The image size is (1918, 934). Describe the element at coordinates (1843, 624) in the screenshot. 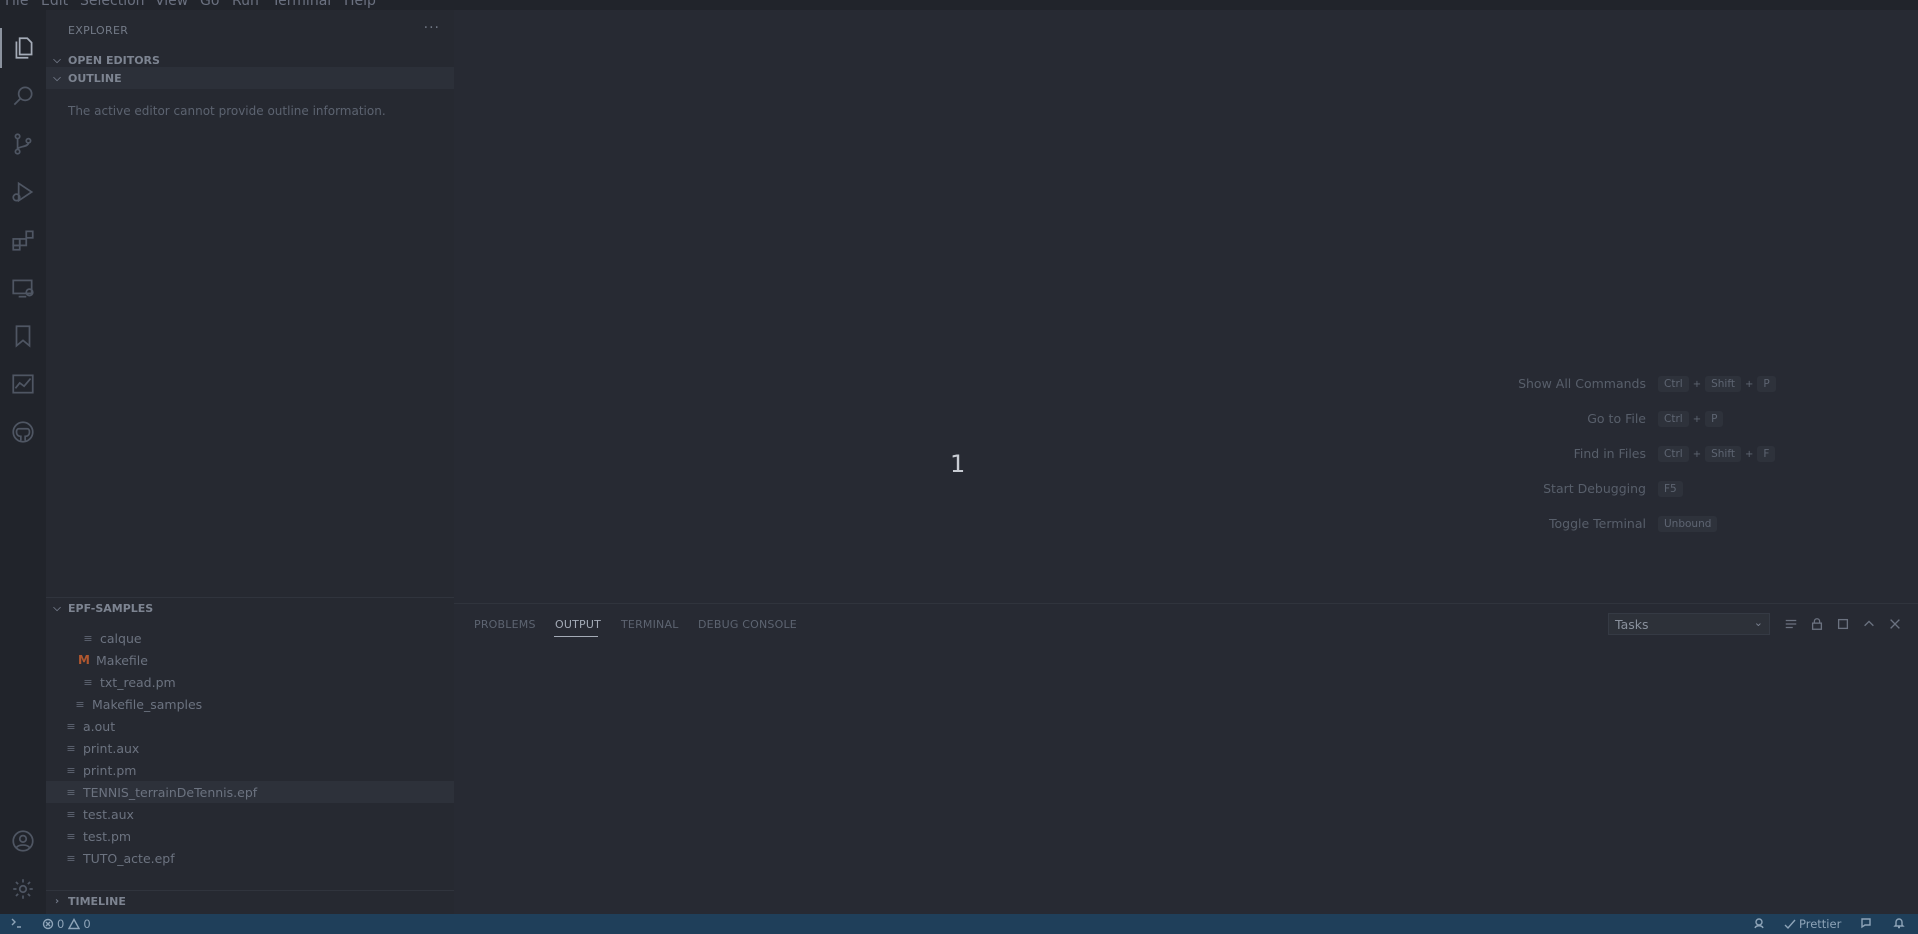

I see `maximize-panel-icon` at that location.